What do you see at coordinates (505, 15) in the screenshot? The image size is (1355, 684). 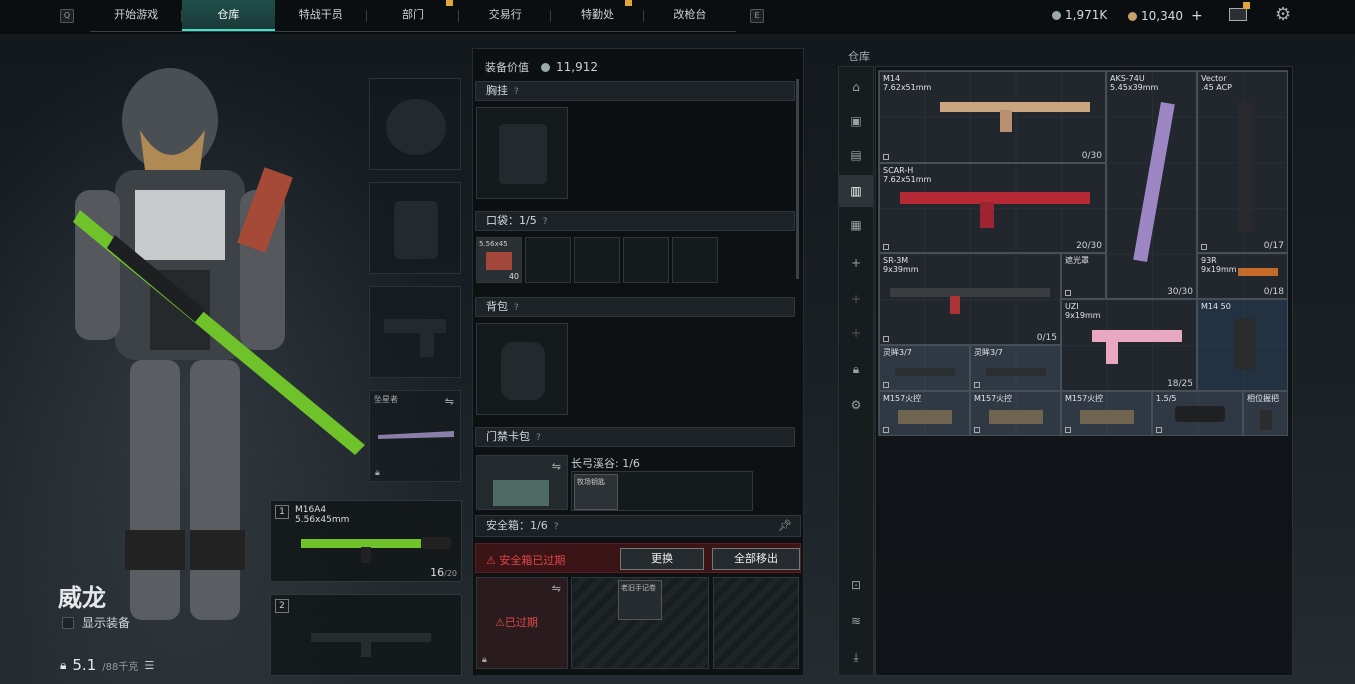 I see `tab-trade: 交易行` at bounding box center [505, 15].